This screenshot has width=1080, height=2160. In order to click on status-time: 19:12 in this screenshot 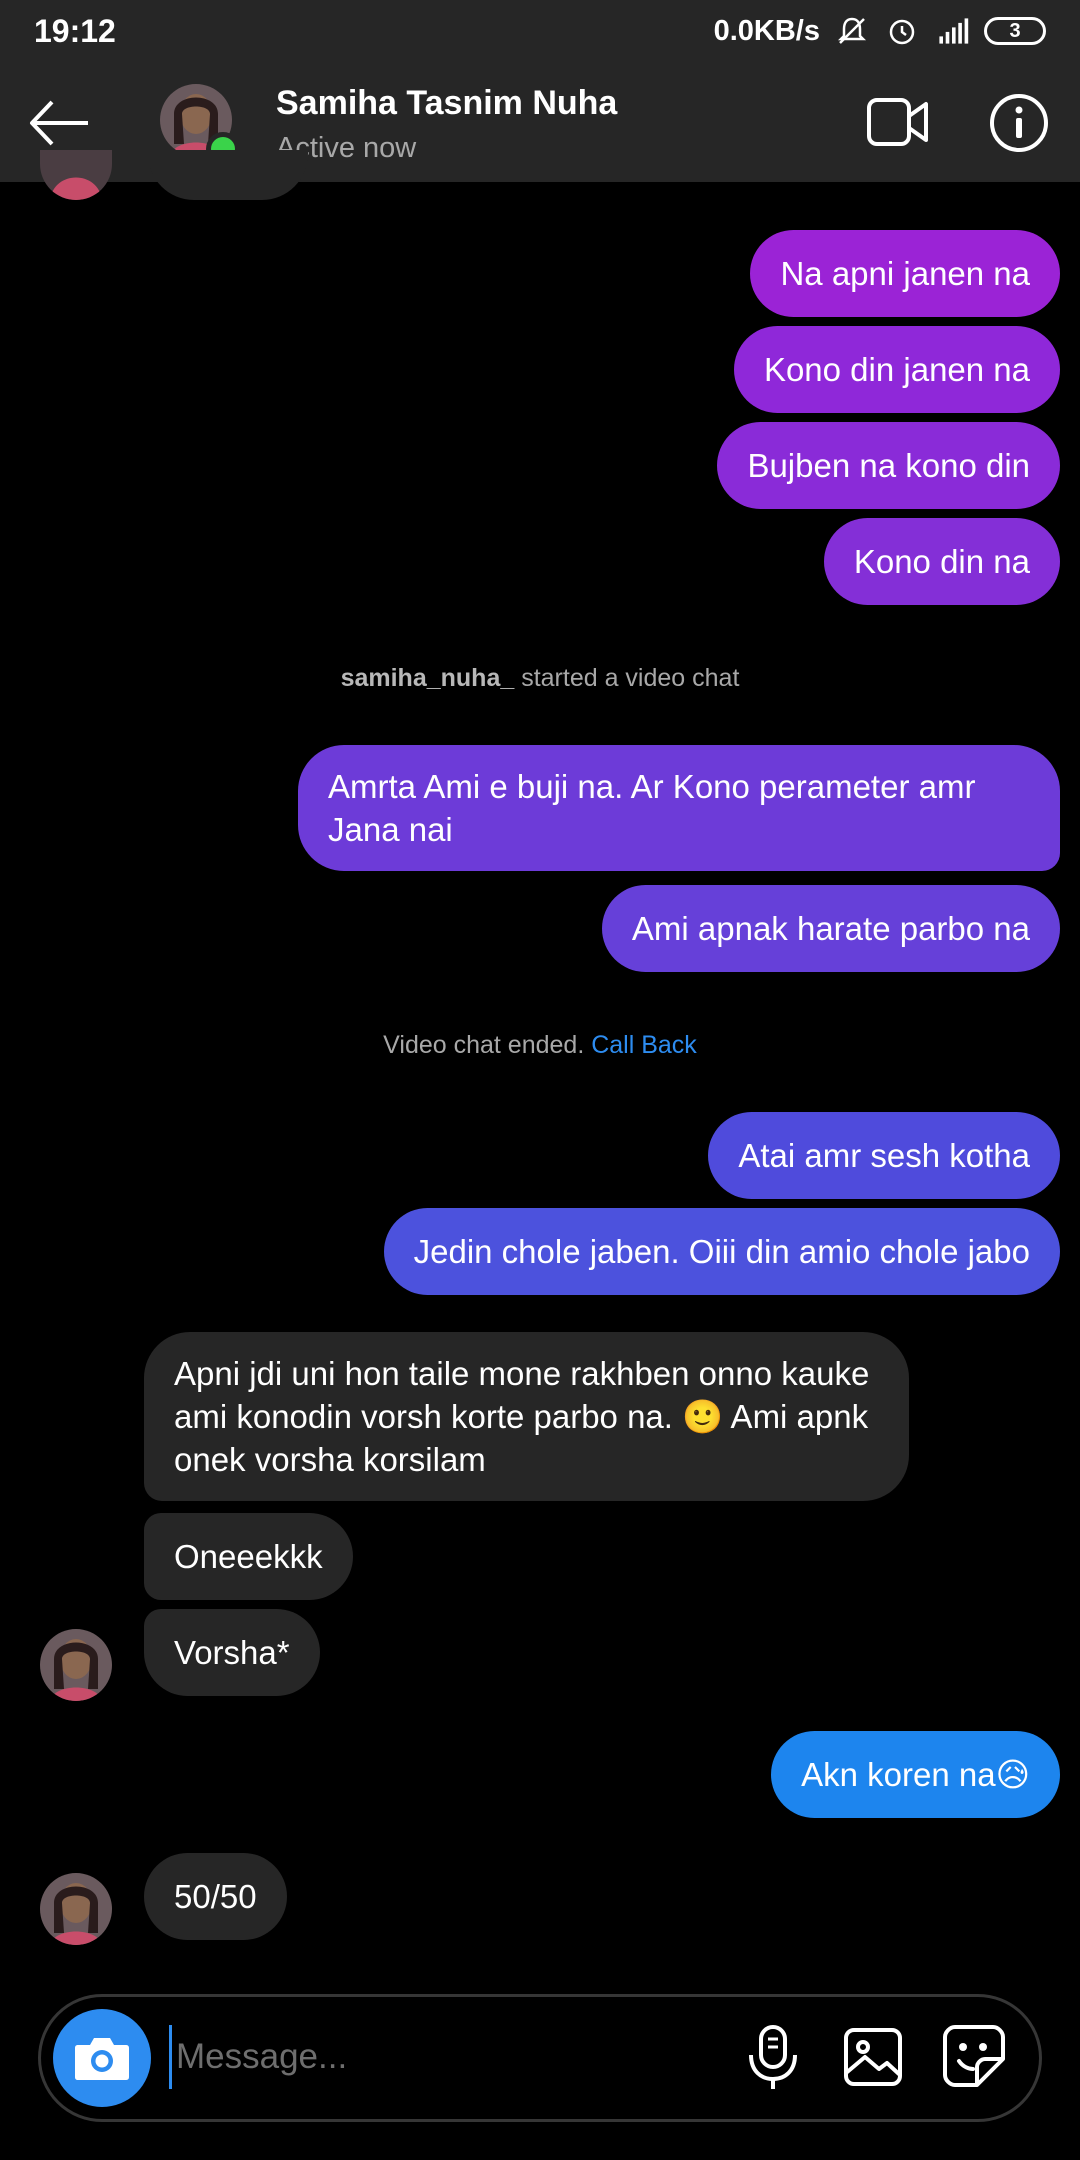, I will do `click(75, 30)`.